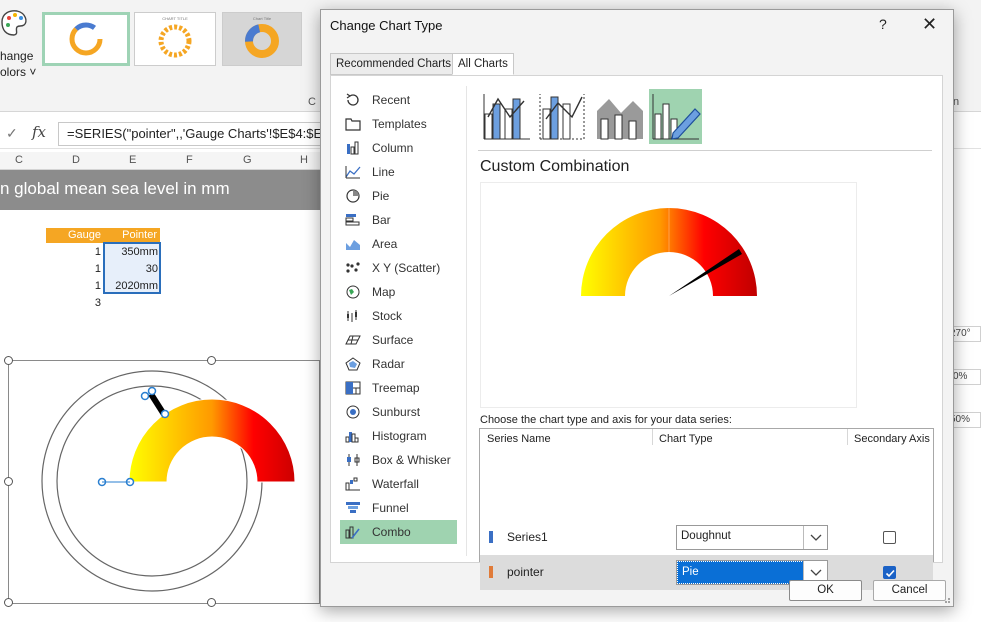  Describe the element at coordinates (353, 388) in the screenshot. I see `treemap-chart-icon` at that location.